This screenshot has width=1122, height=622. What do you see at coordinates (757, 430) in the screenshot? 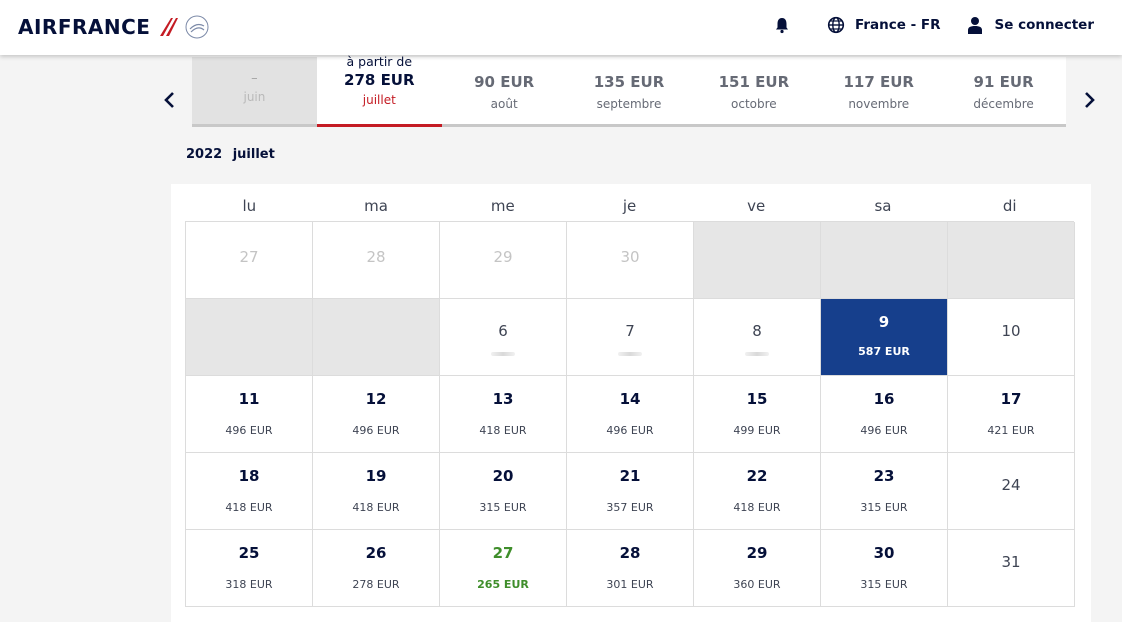
I see `day-price: 499 EUR` at bounding box center [757, 430].